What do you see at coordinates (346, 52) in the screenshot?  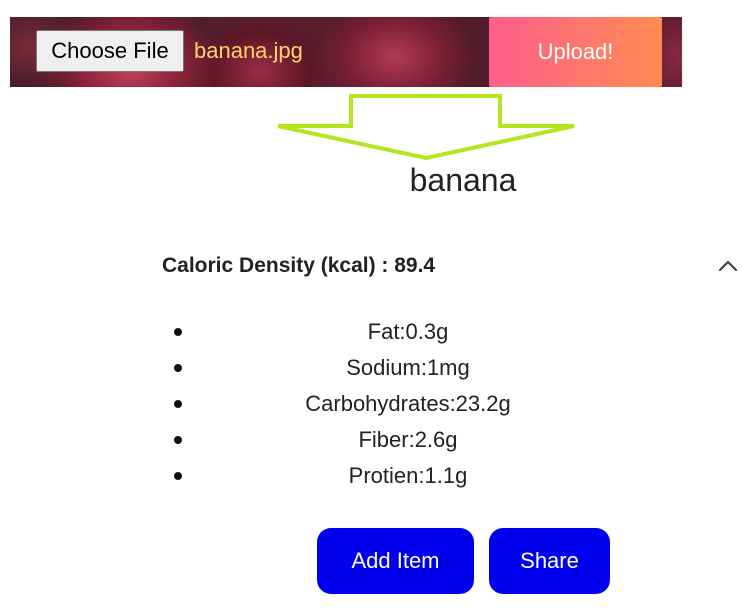 I see `upload-banner: Choose File banana.jpg Upload!` at bounding box center [346, 52].